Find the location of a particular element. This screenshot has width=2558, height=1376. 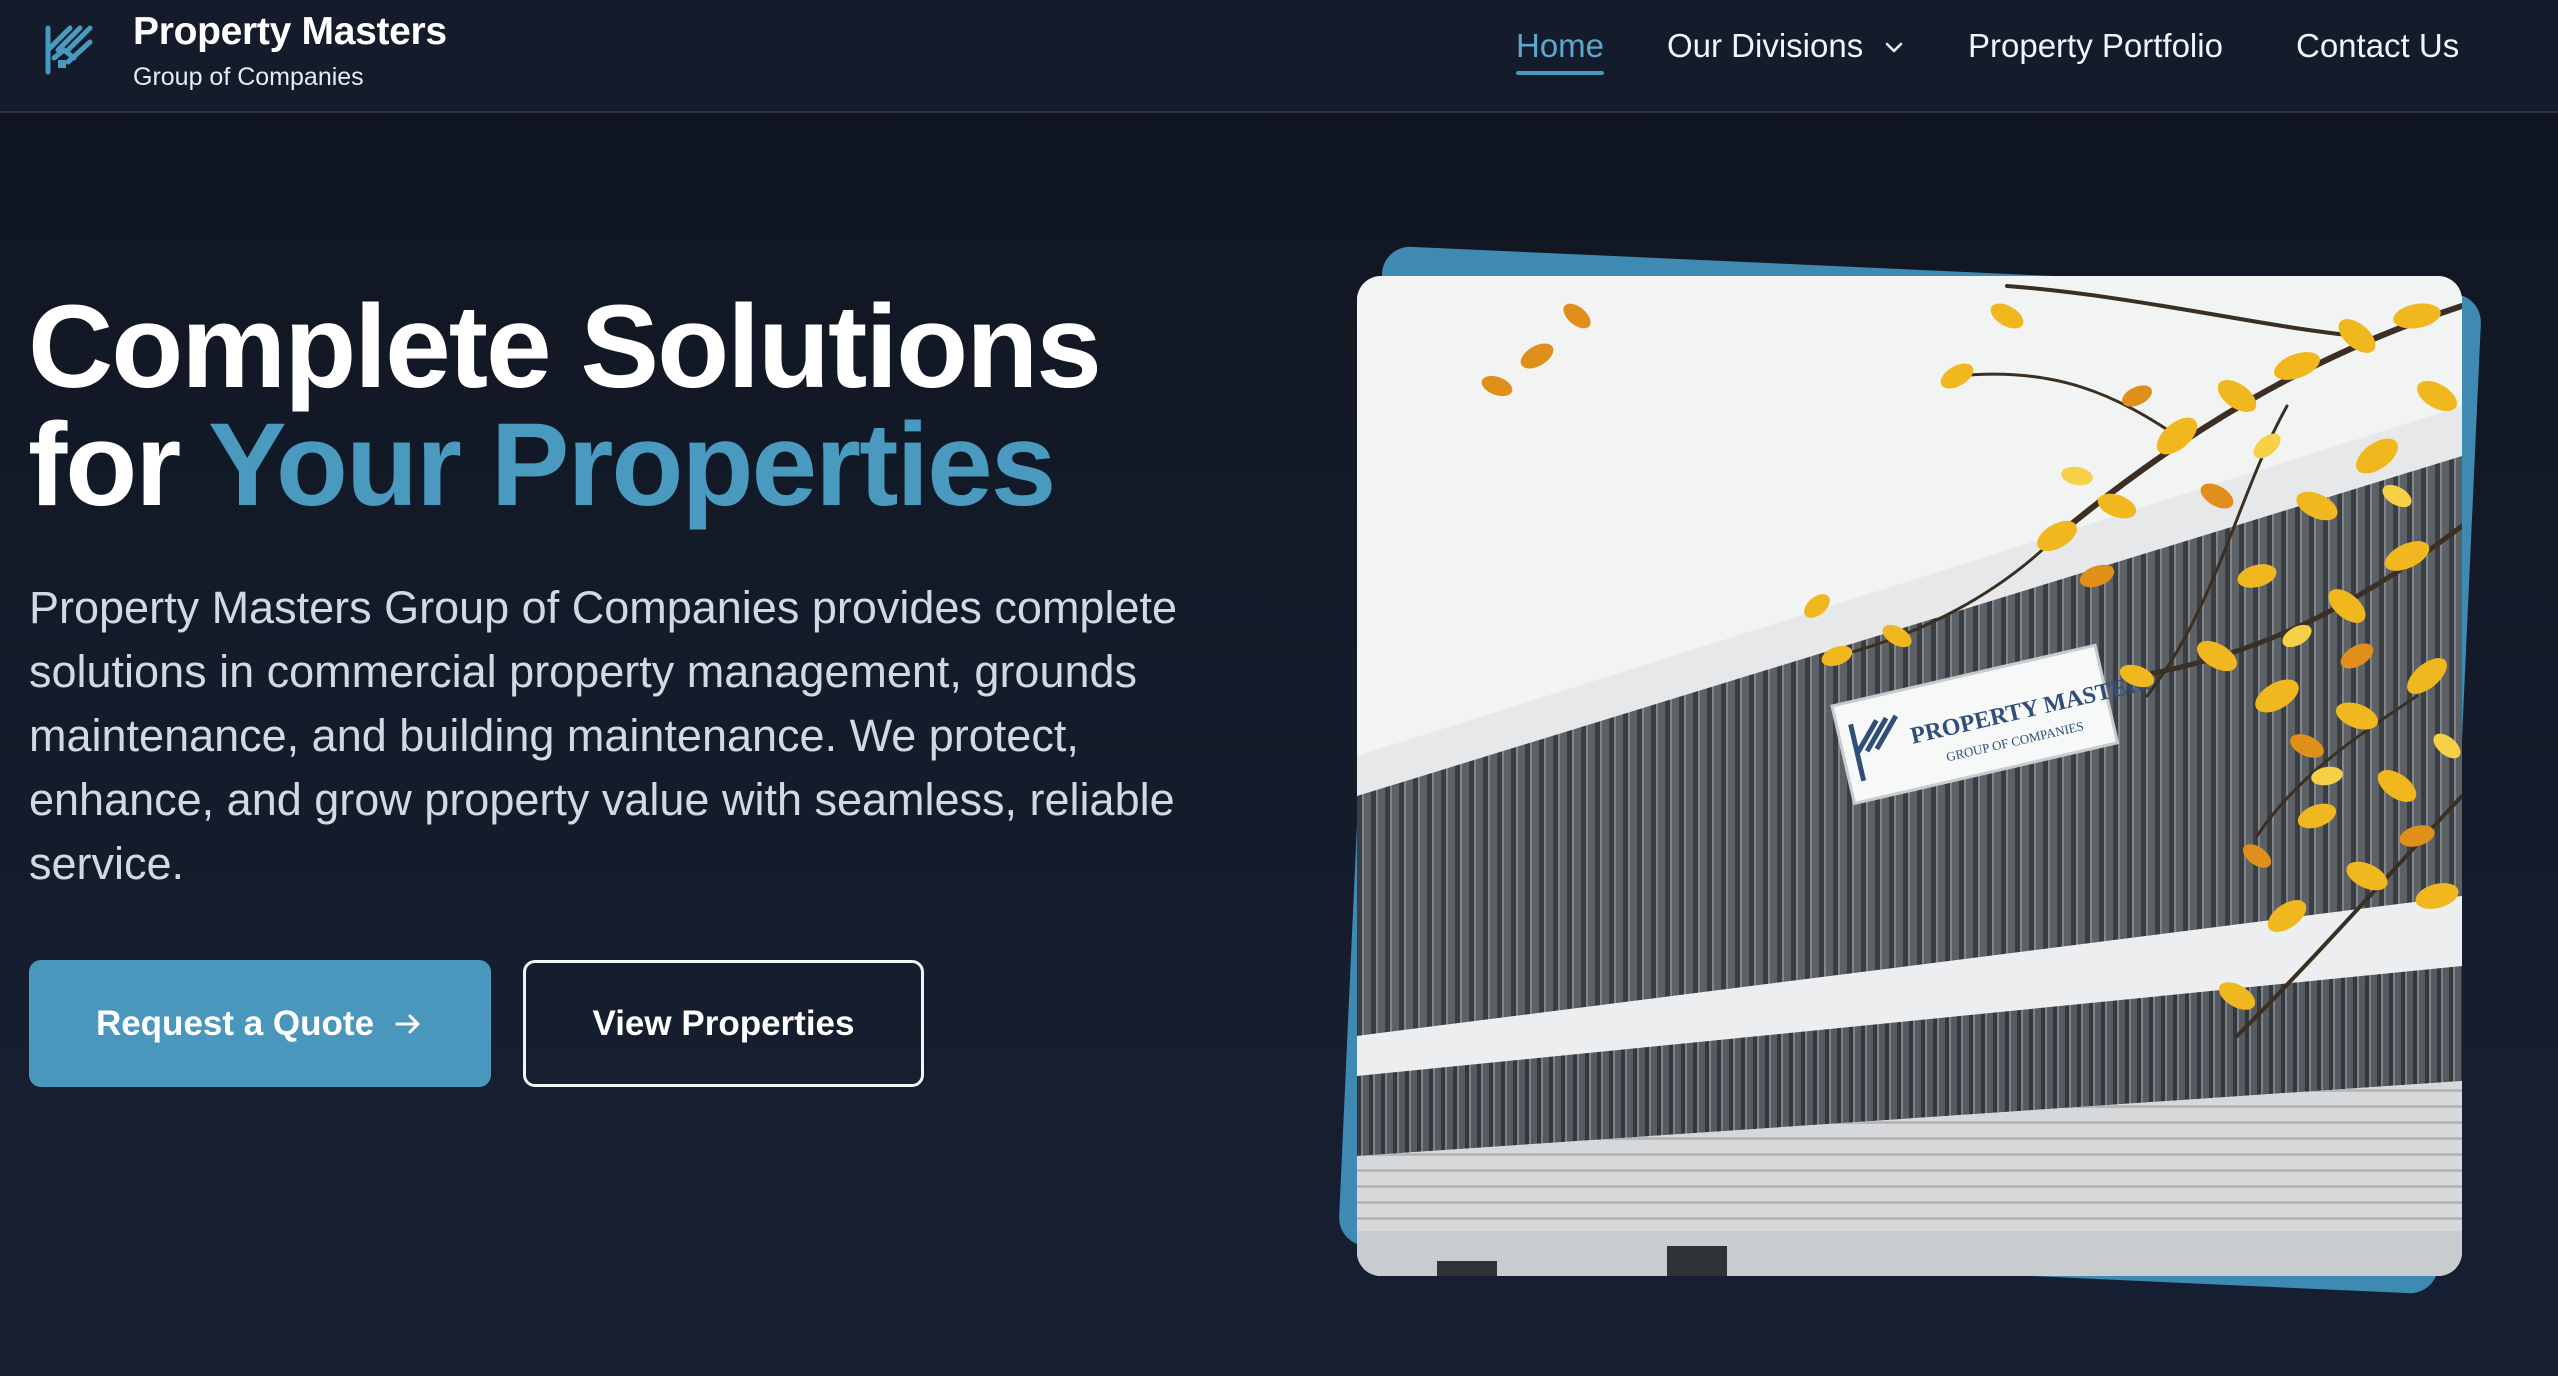

request-quote-label: Request a Quote is located at coordinates (235, 1023).